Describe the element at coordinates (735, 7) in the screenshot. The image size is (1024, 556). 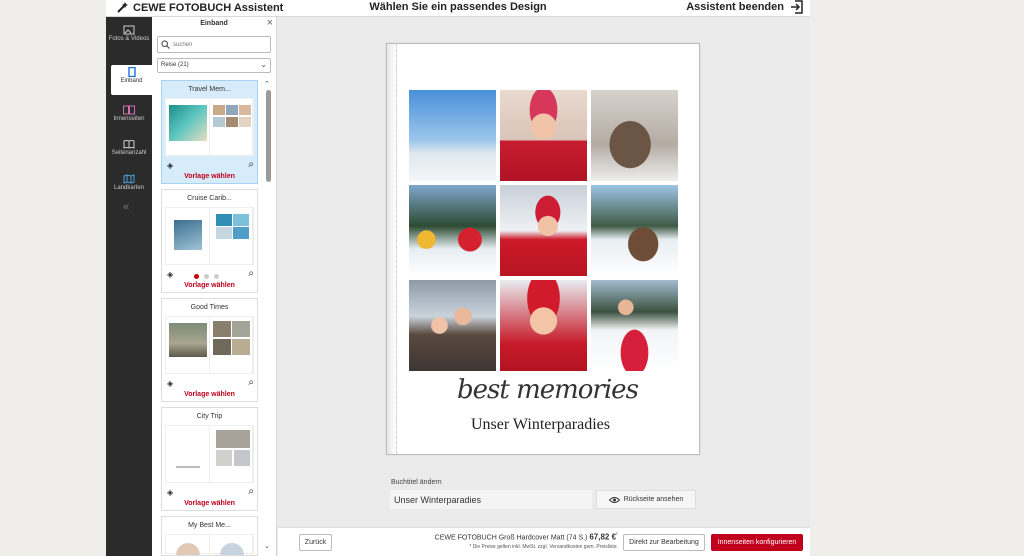
I see `exit-assistant-label: Assistent beenden` at that location.